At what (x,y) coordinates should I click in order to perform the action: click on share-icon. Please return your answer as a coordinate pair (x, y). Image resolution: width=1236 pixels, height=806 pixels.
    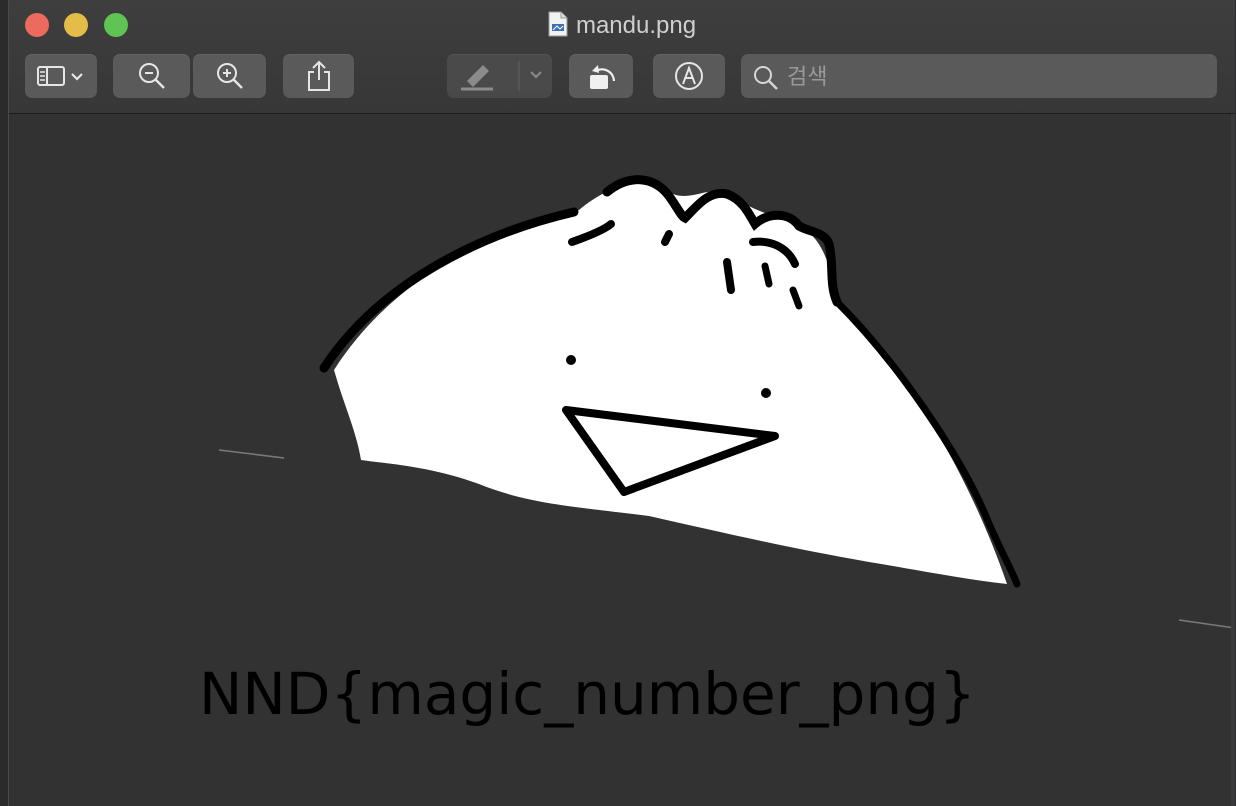
    Looking at the image, I should click on (319, 76).